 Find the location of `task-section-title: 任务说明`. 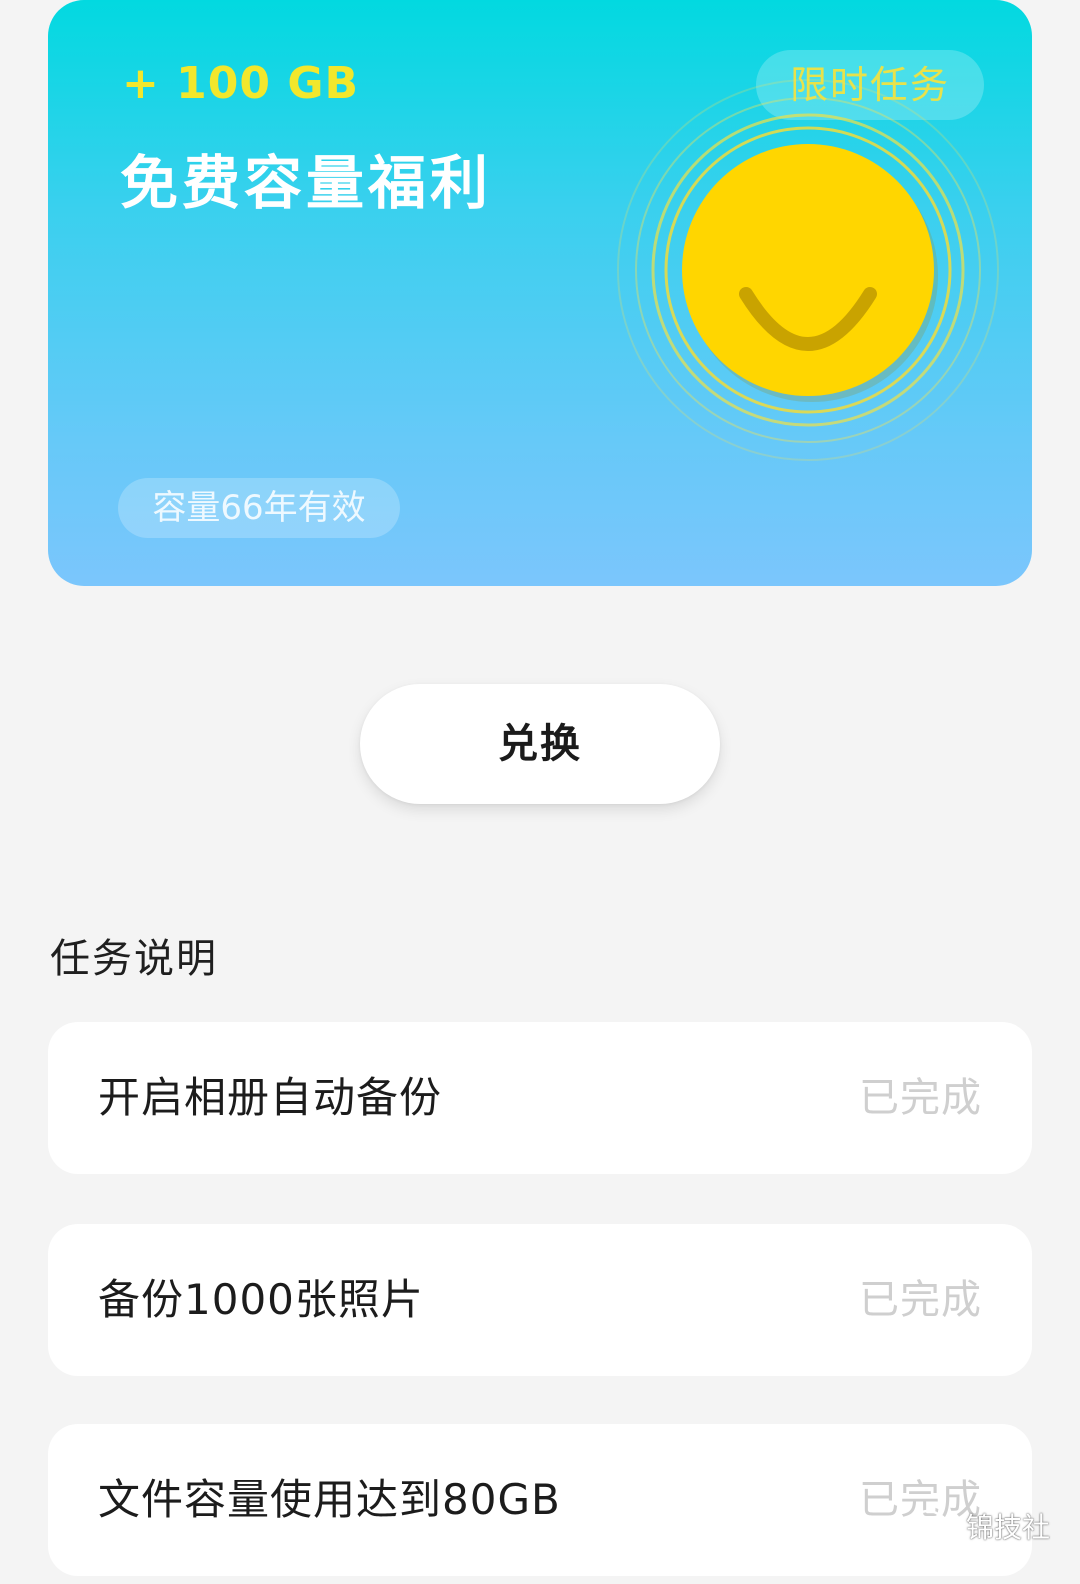

task-section-title: 任务说明 is located at coordinates (134, 959).